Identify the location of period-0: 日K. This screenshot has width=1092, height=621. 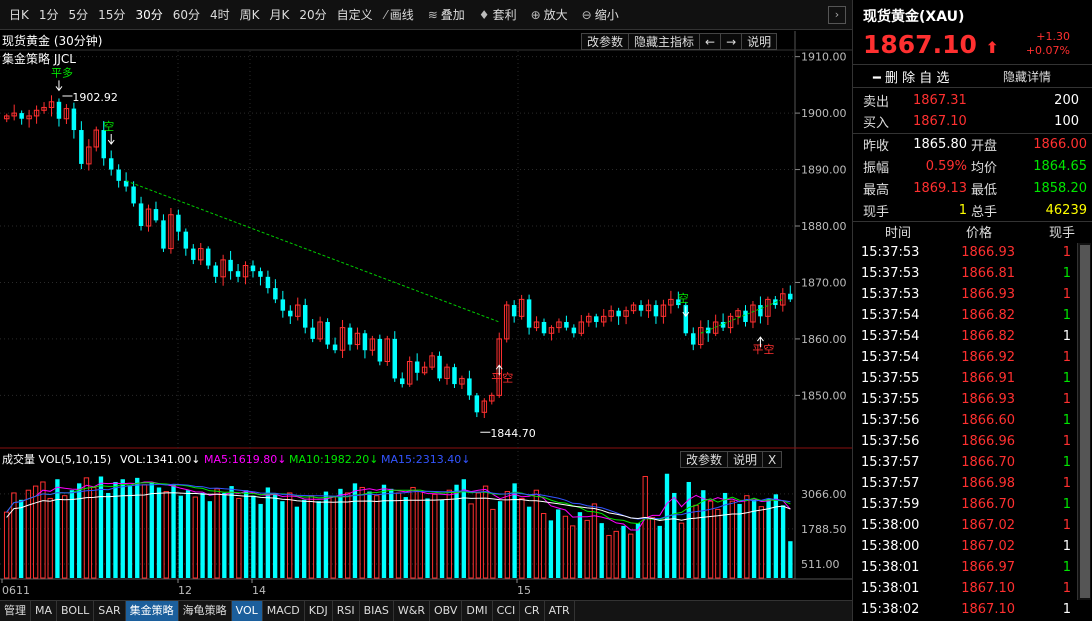
(19, 14).